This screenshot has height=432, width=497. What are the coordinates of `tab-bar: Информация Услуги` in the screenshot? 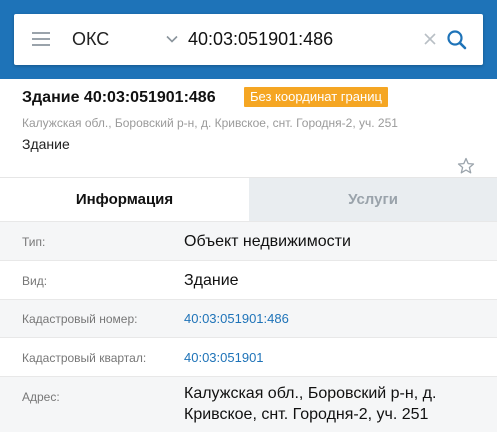 It's located at (248, 199).